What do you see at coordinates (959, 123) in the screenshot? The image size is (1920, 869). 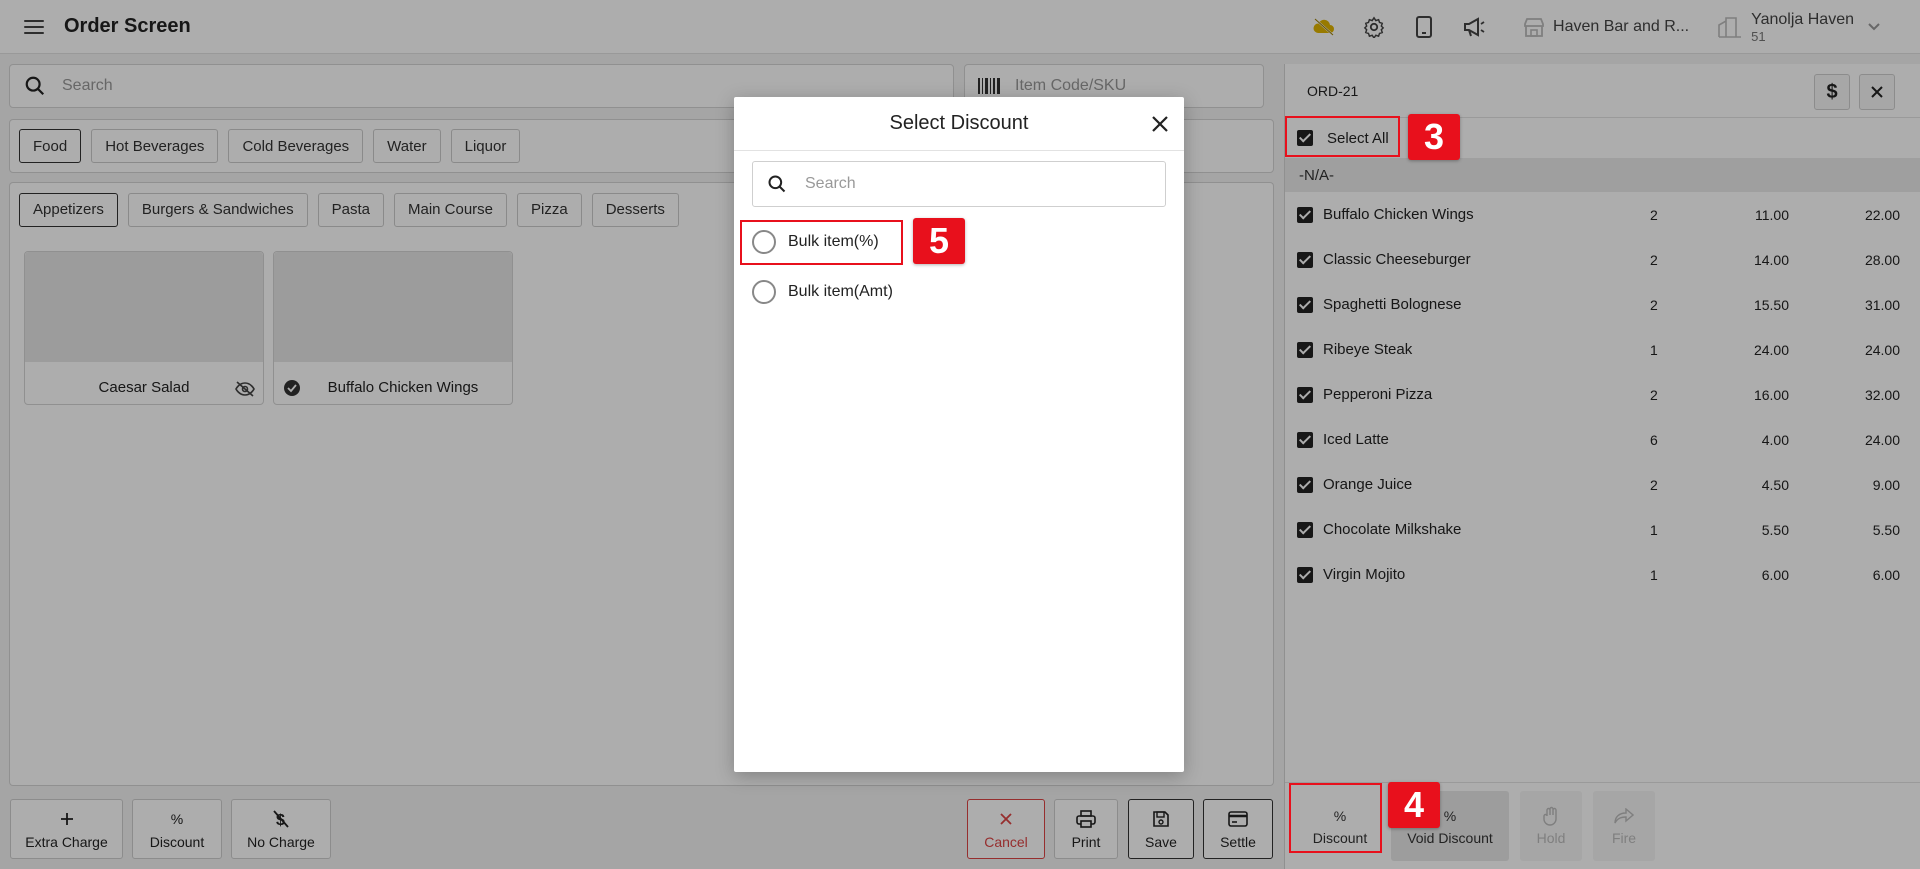 I see `modal-title: Select Discount` at bounding box center [959, 123].